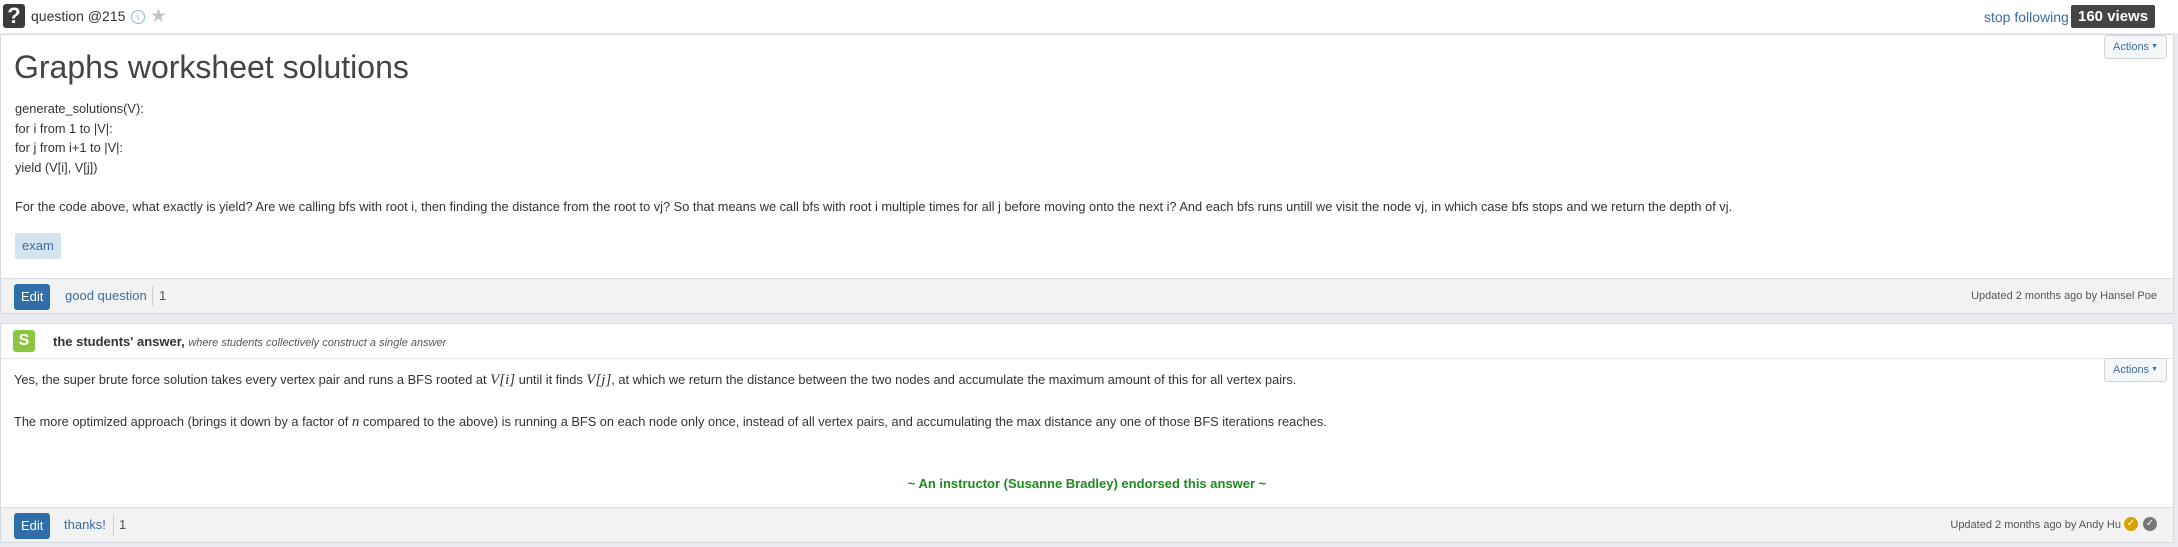 This screenshot has height=547, width=2178. I want to click on stop-following-link: stop following, so click(2026, 17).